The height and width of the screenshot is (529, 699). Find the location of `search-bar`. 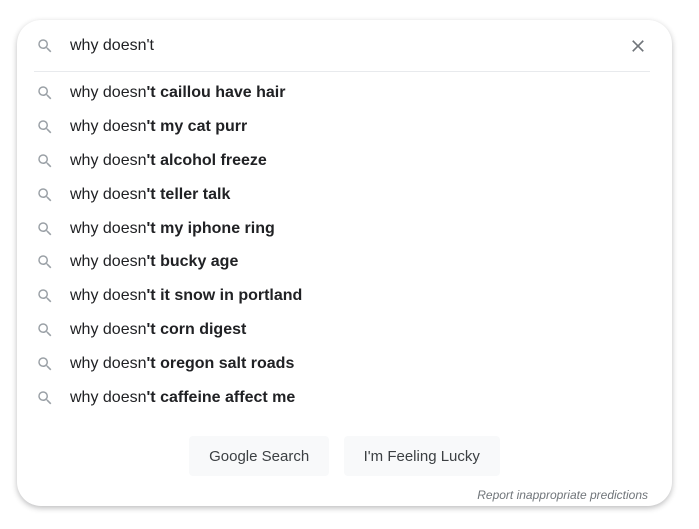

search-bar is located at coordinates (344, 46).